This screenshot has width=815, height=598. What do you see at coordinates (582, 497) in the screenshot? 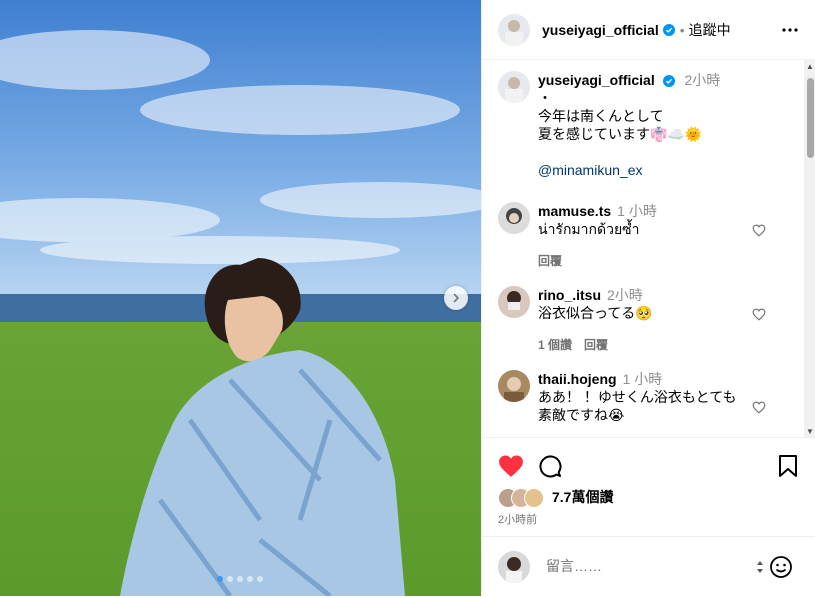
I see `likes-count: 7.7萬個讚` at bounding box center [582, 497].